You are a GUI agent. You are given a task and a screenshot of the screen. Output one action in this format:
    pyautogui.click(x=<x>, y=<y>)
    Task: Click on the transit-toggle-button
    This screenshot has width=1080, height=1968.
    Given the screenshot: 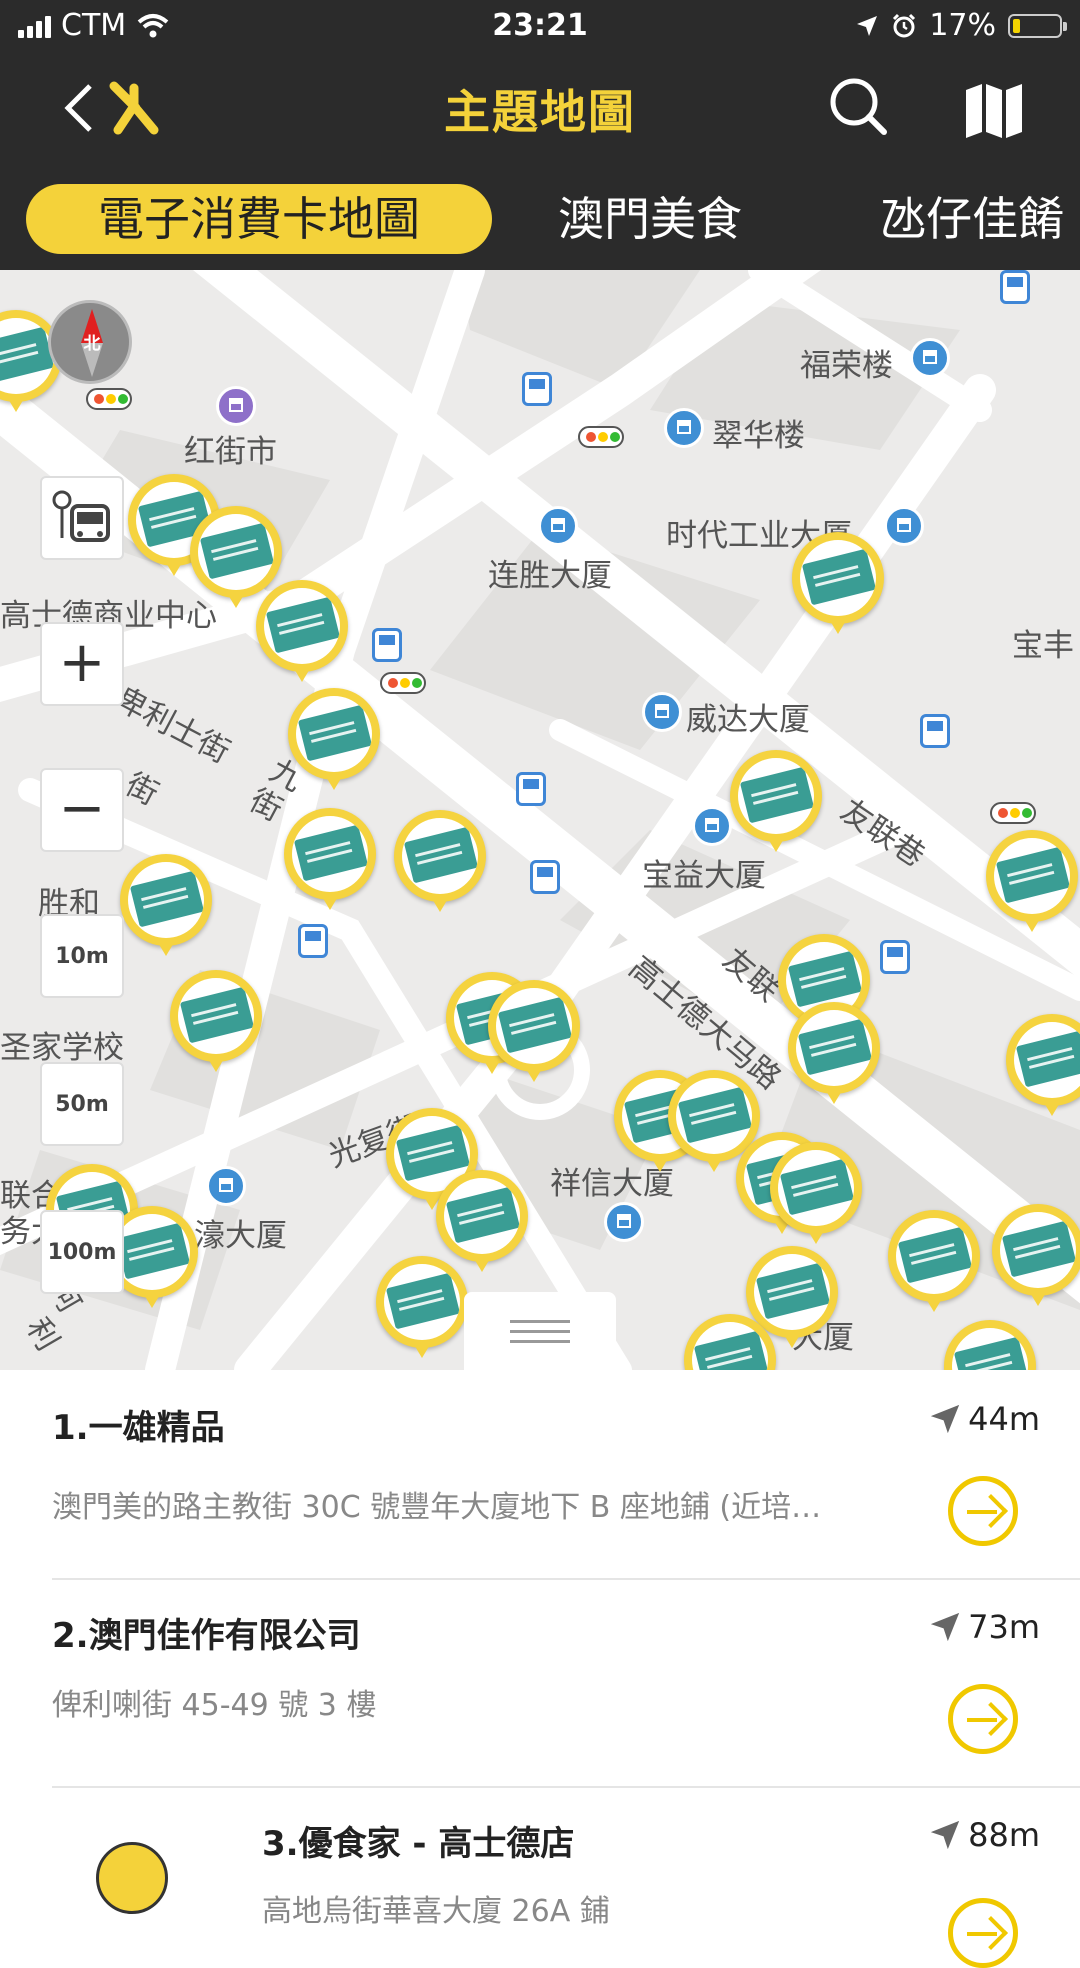 What is the action you would take?
    pyautogui.click(x=82, y=518)
    